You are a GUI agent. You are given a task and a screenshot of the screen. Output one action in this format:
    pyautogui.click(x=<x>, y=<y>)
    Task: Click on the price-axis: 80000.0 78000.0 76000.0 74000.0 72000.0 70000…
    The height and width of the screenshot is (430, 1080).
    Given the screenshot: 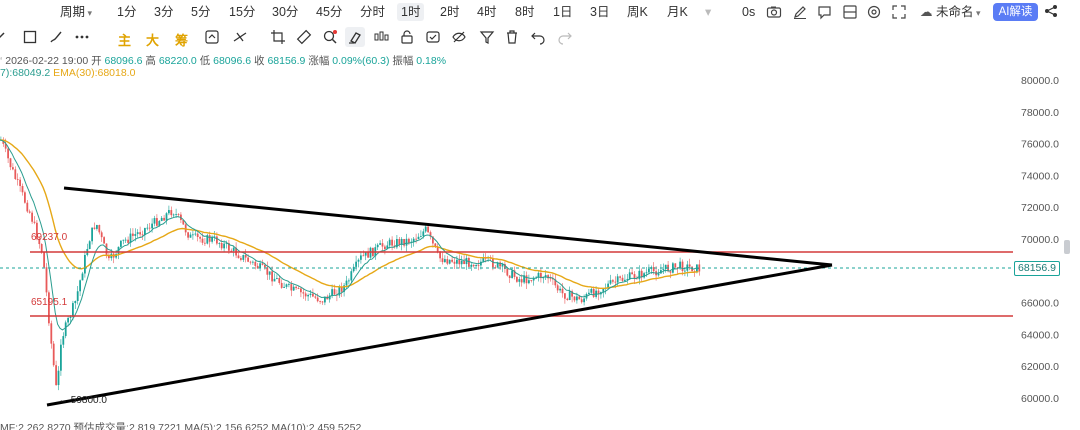 What is the action you would take?
    pyautogui.click(x=1040, y=240)
    